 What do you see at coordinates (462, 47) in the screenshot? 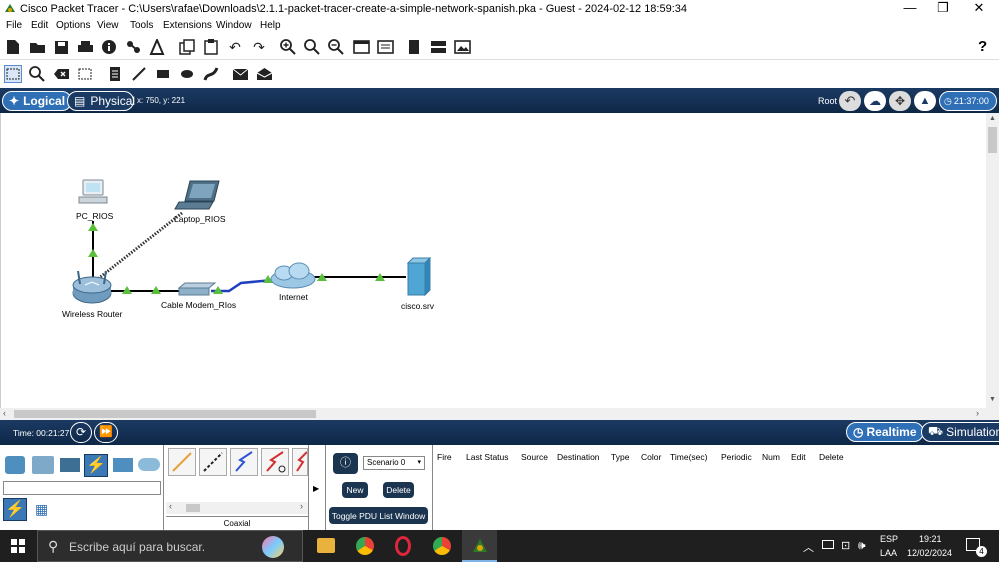
I see `image-icon` at bounding box center [462, 47].